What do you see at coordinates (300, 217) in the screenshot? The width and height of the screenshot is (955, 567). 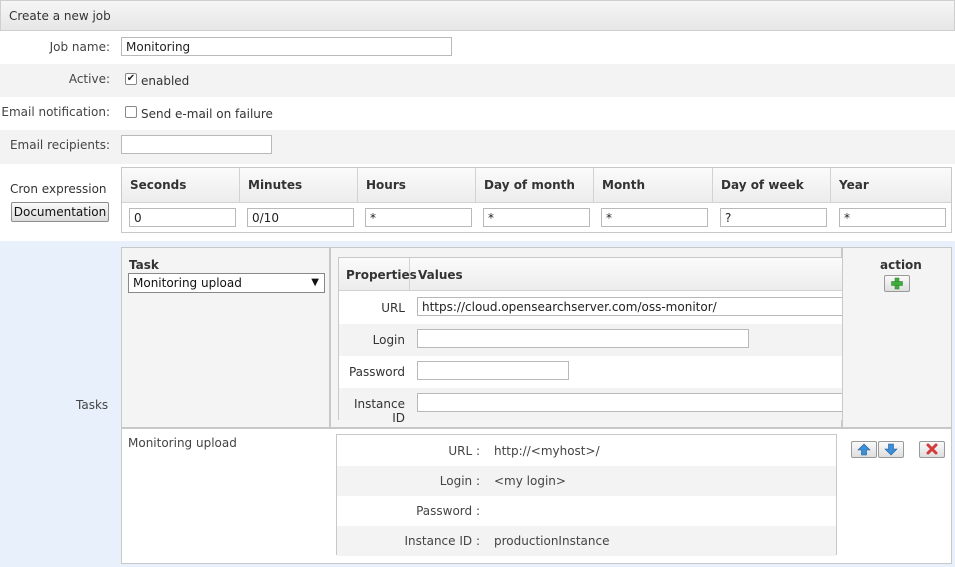 I see `cron-minutes-input` at bounding box center [300, 217].